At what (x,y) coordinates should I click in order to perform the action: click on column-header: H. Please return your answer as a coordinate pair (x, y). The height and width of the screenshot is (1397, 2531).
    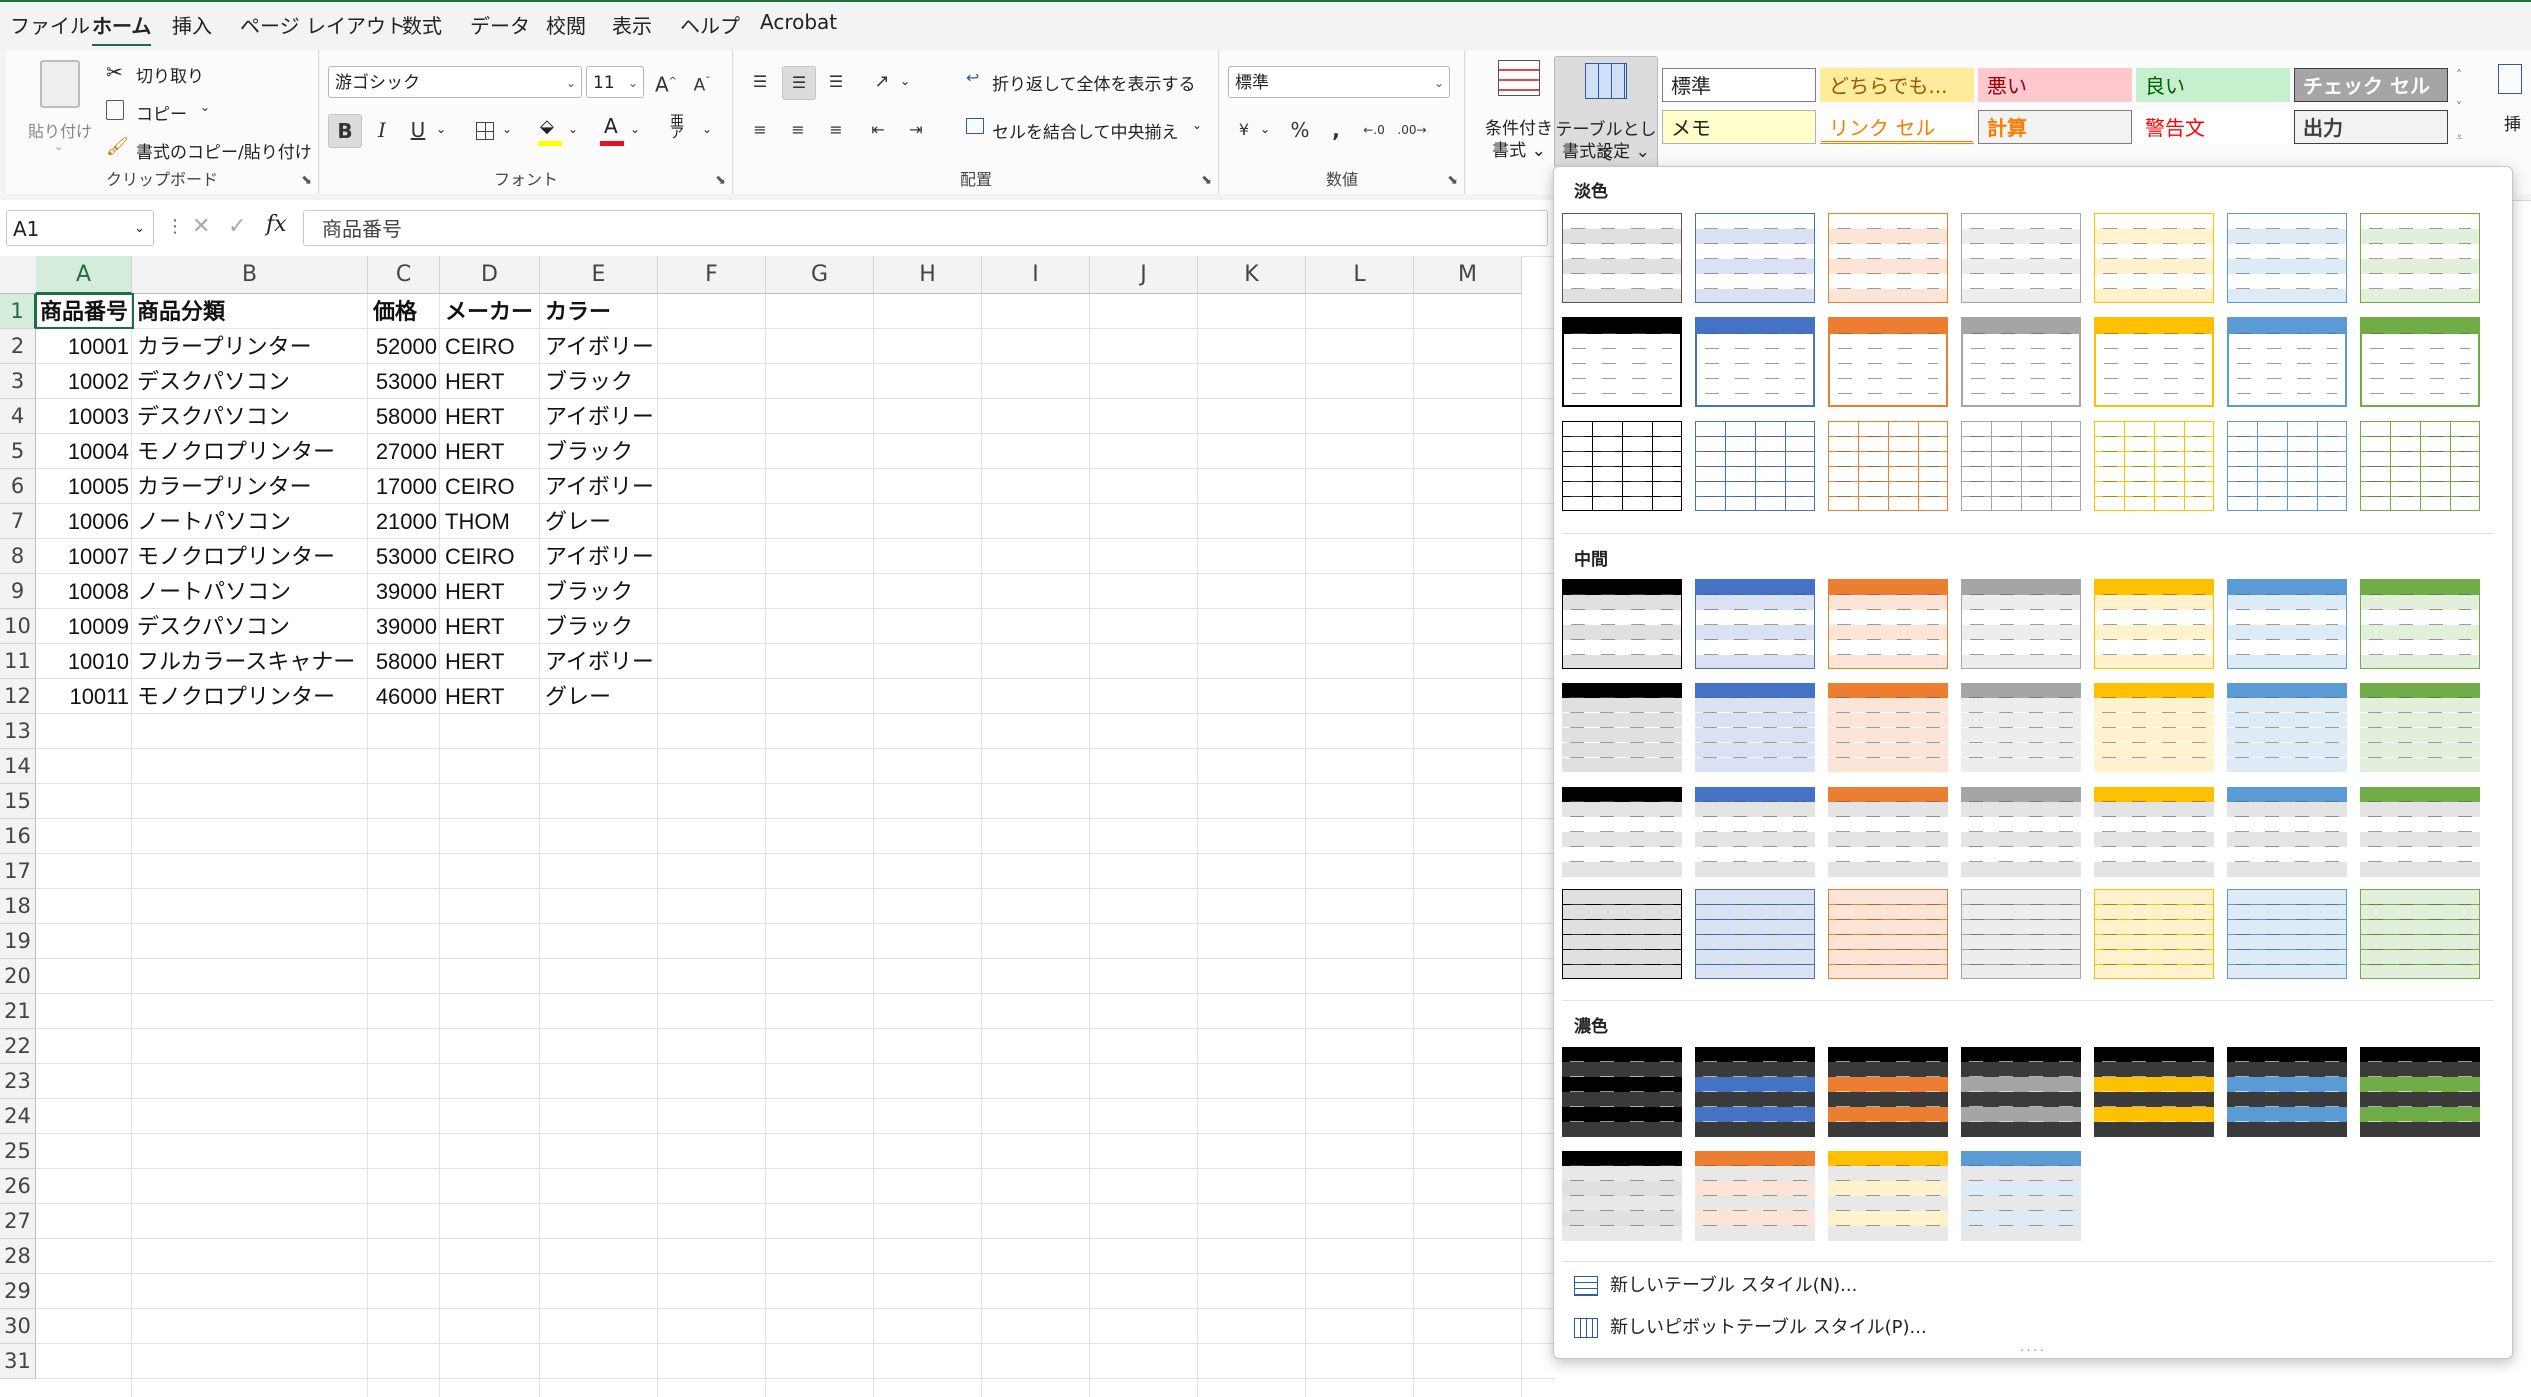
    Looking at the image, I should click on (928, 275).